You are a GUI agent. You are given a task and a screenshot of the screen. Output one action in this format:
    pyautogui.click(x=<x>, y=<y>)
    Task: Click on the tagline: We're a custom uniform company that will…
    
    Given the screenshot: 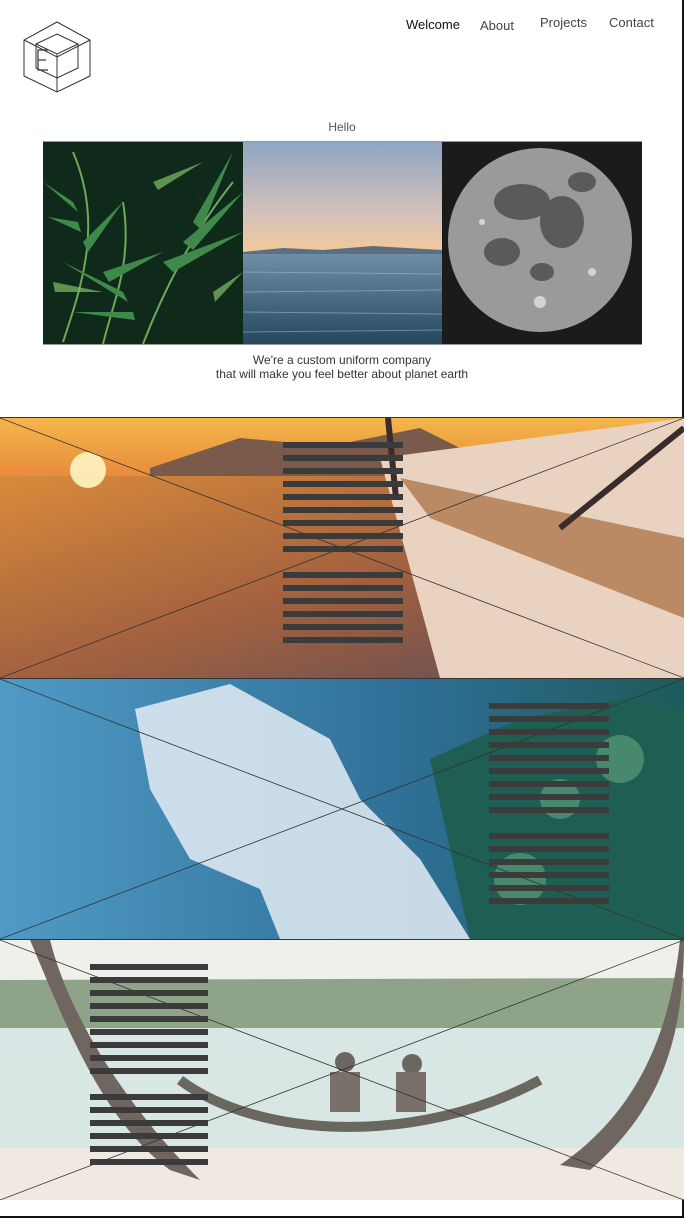 What is the action you would take?
    pyautogui.click(x=342, y=367)
    